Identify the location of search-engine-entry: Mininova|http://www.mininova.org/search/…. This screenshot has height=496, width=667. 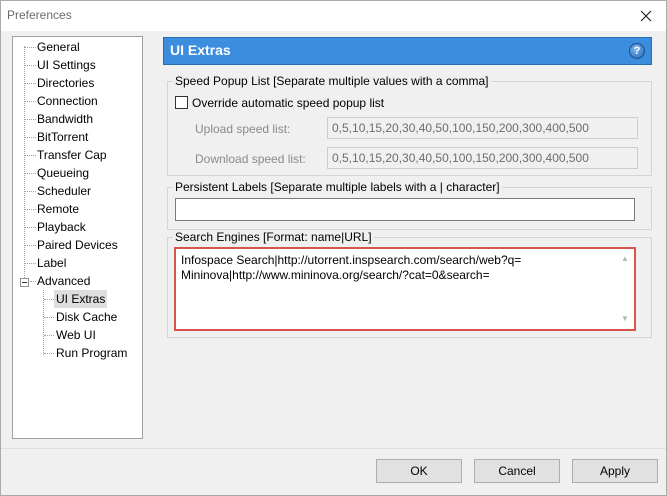
(335, 275).